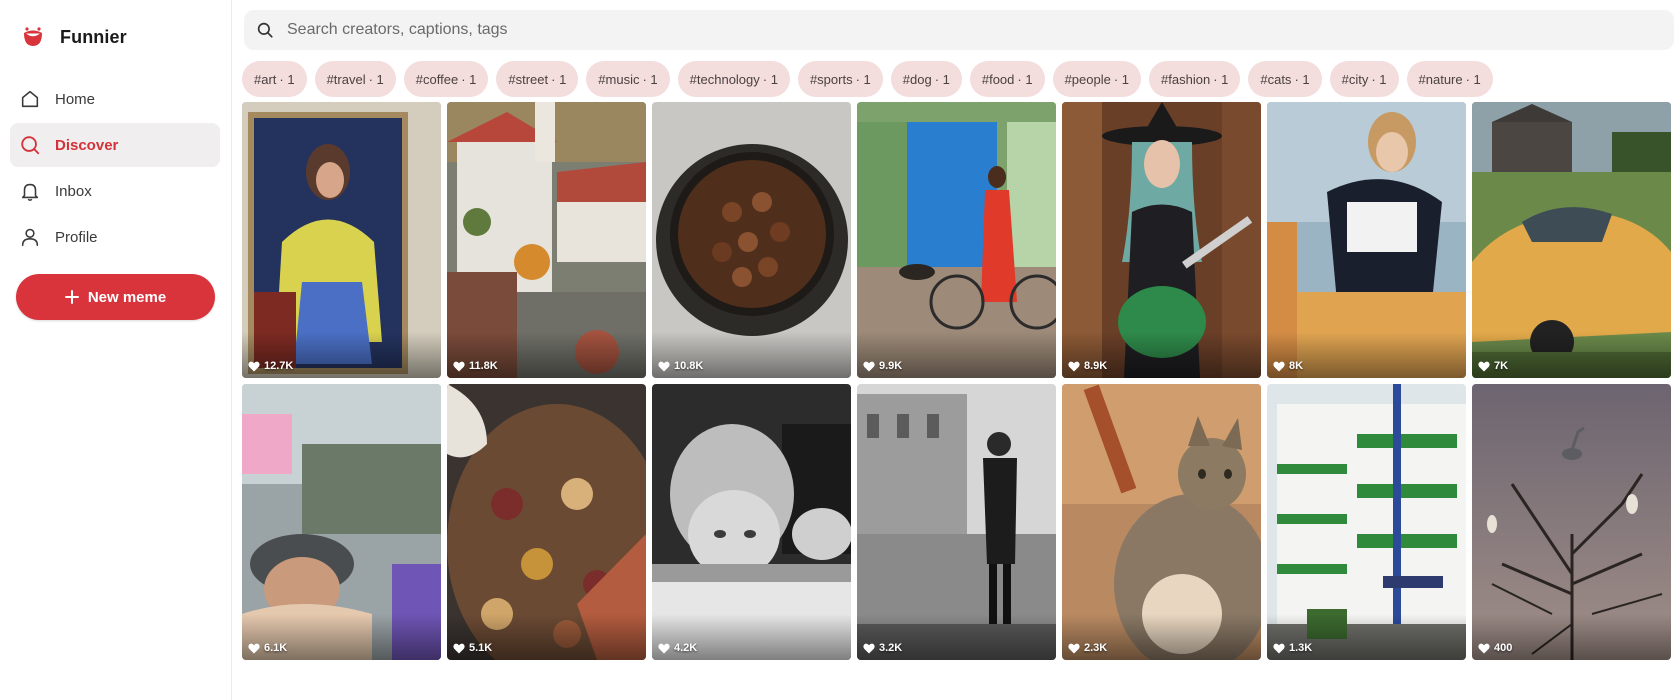 The height and width of the screenshot is (700, 1680). I want to click on search-bar, so click(959, 30).